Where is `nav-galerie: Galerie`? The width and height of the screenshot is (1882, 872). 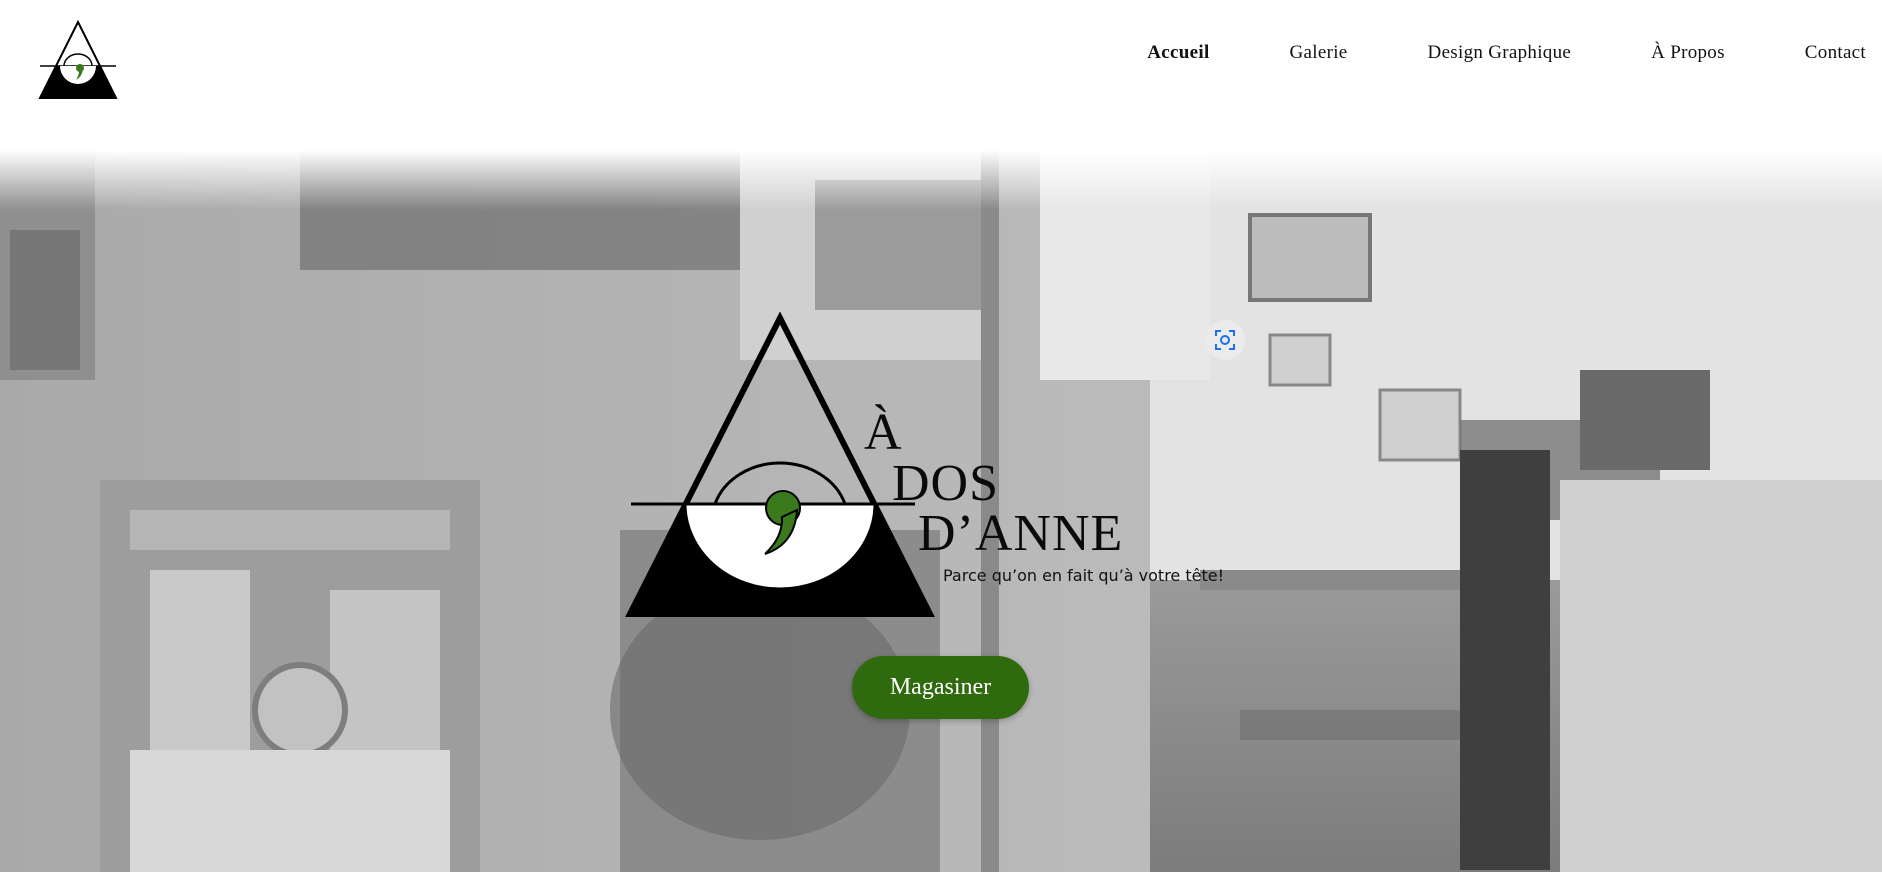 nav-galerie: Galerie is located at coordinates (1319, 53).